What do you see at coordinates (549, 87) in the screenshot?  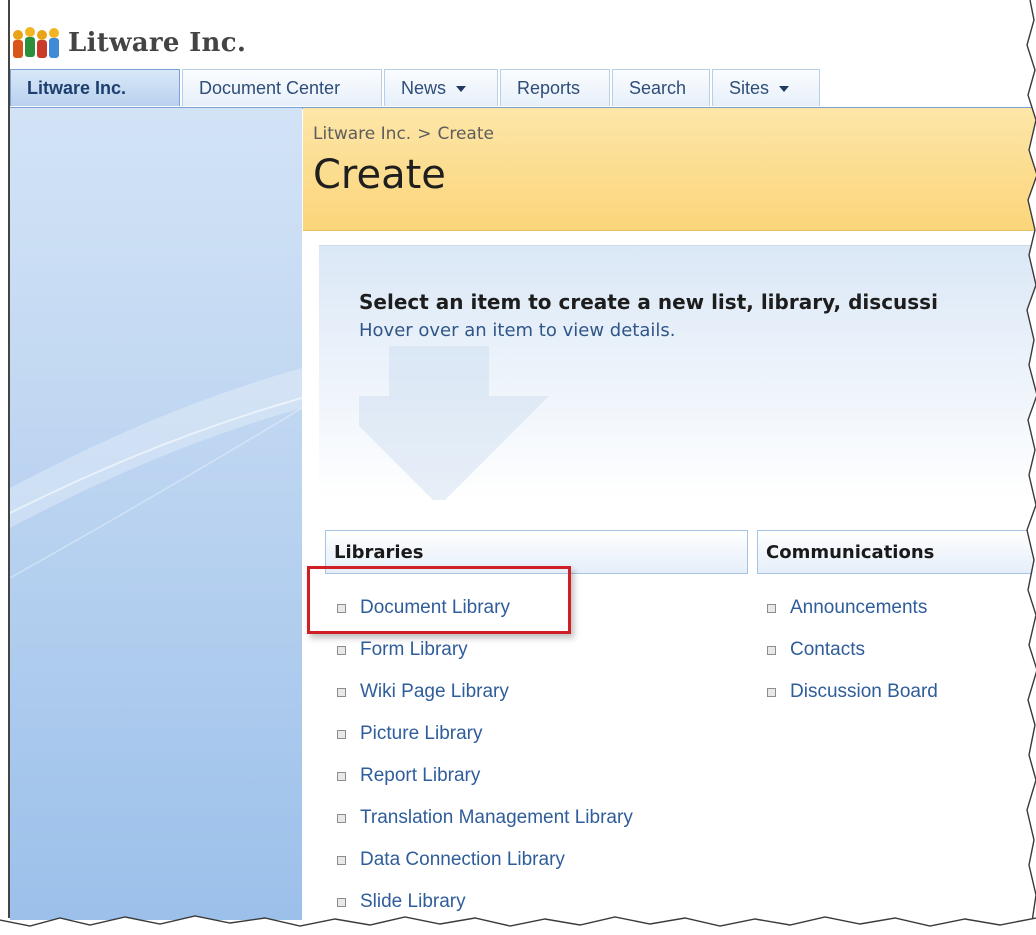 I see `tab-label: Reports` at bounding box center [549, 87].